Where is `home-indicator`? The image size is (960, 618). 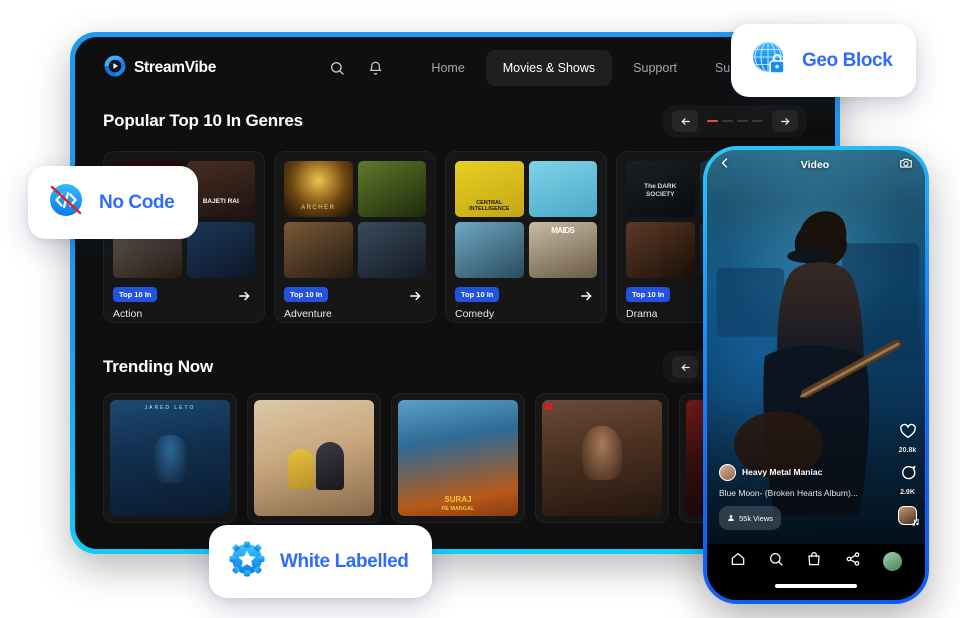 home-indicator is located at coordinates (816, 586).